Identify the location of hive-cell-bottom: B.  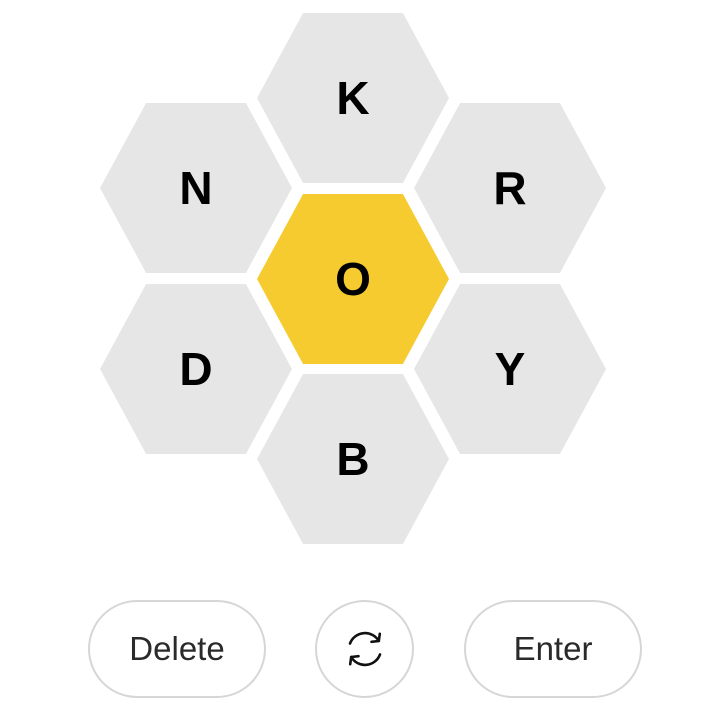
(353, 459).